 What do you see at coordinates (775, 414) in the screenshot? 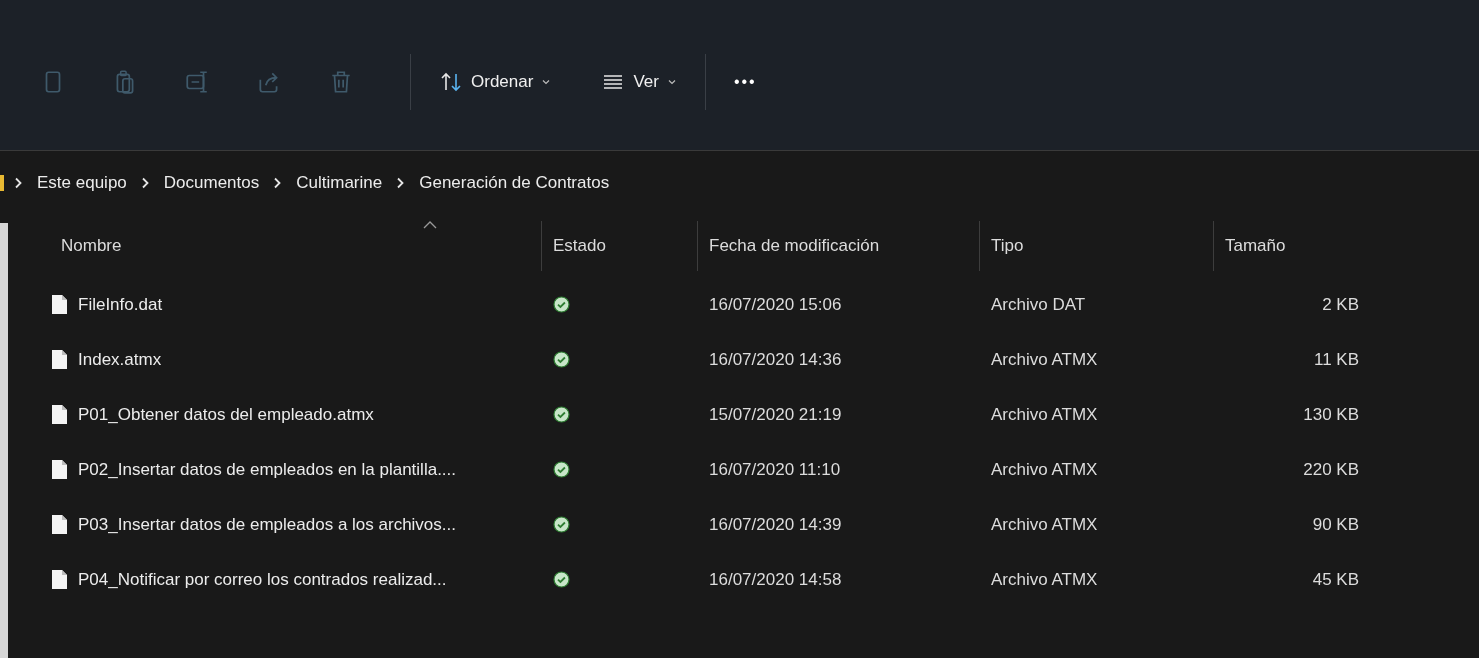
I see `date-cell: 15/07/2020 21:19` at bounding box center [775, 414].